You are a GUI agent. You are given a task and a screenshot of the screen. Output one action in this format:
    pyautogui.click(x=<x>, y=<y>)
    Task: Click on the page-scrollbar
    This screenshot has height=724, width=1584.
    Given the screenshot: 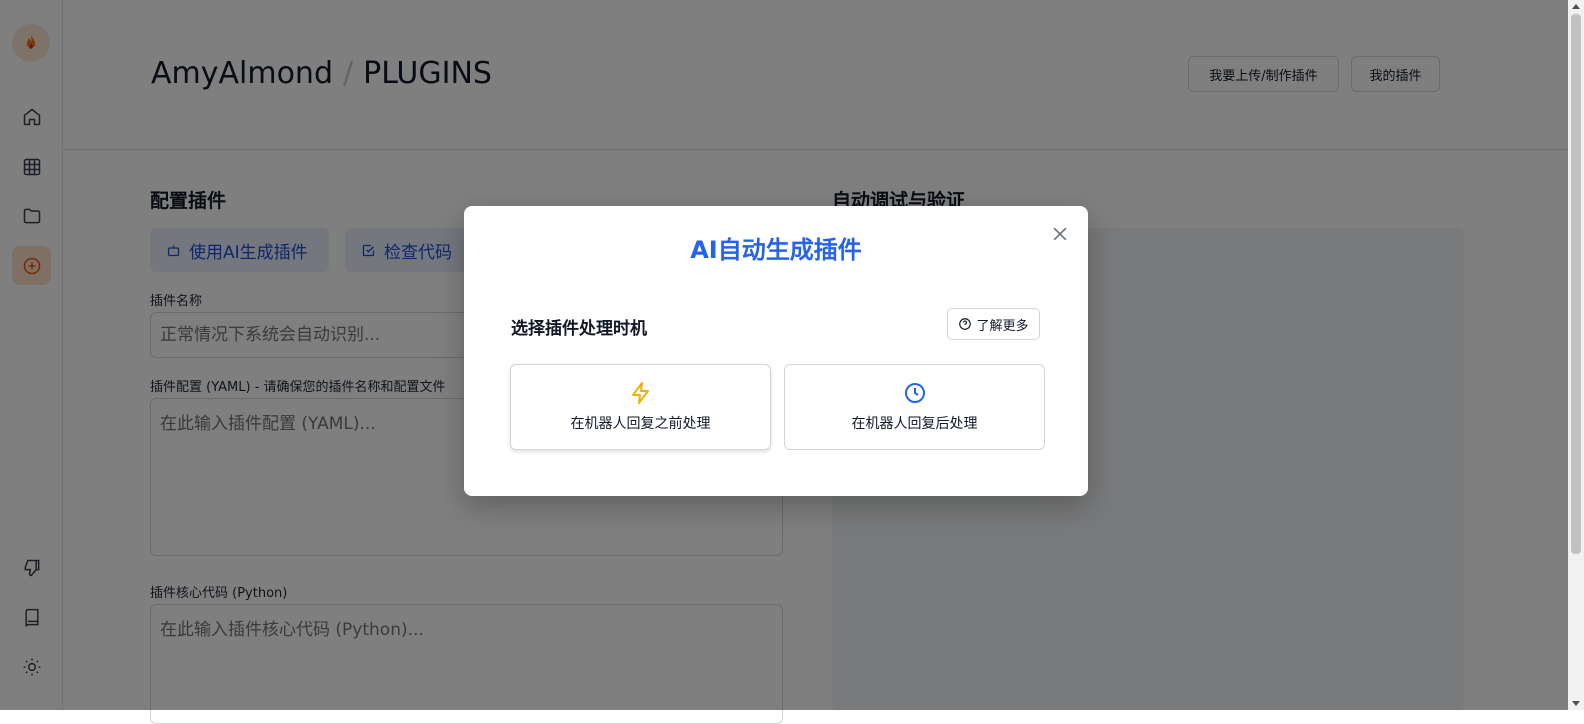 What is the action you would take?
    pyautogui.click(x=1576, y=355)
    